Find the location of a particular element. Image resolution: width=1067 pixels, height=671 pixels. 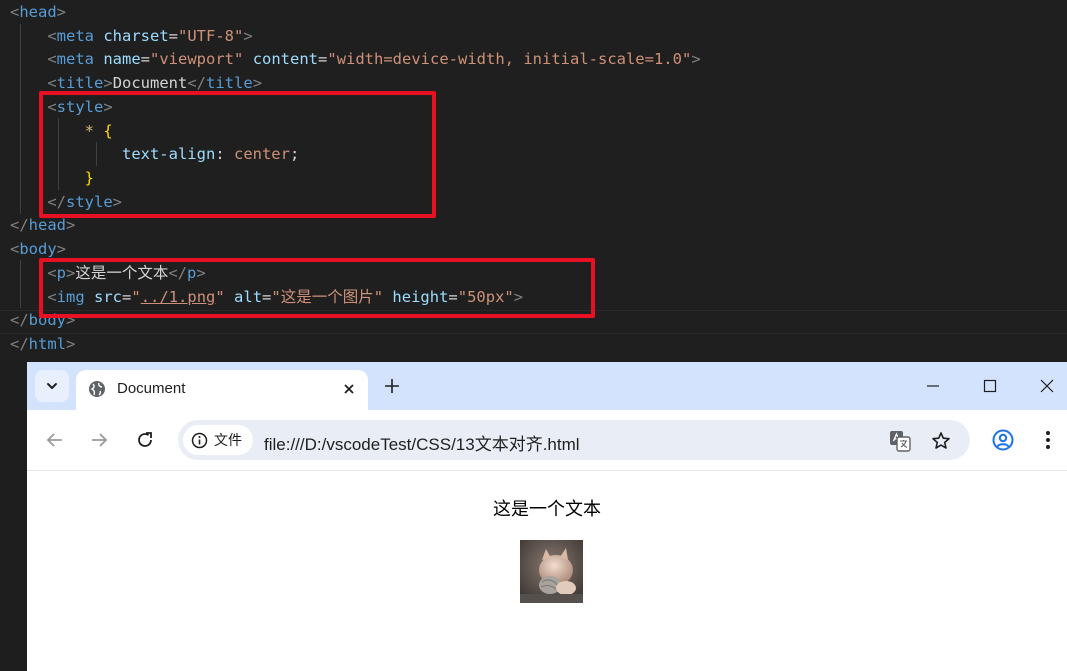

window-close-icon is located at coordinates (1047, 386).